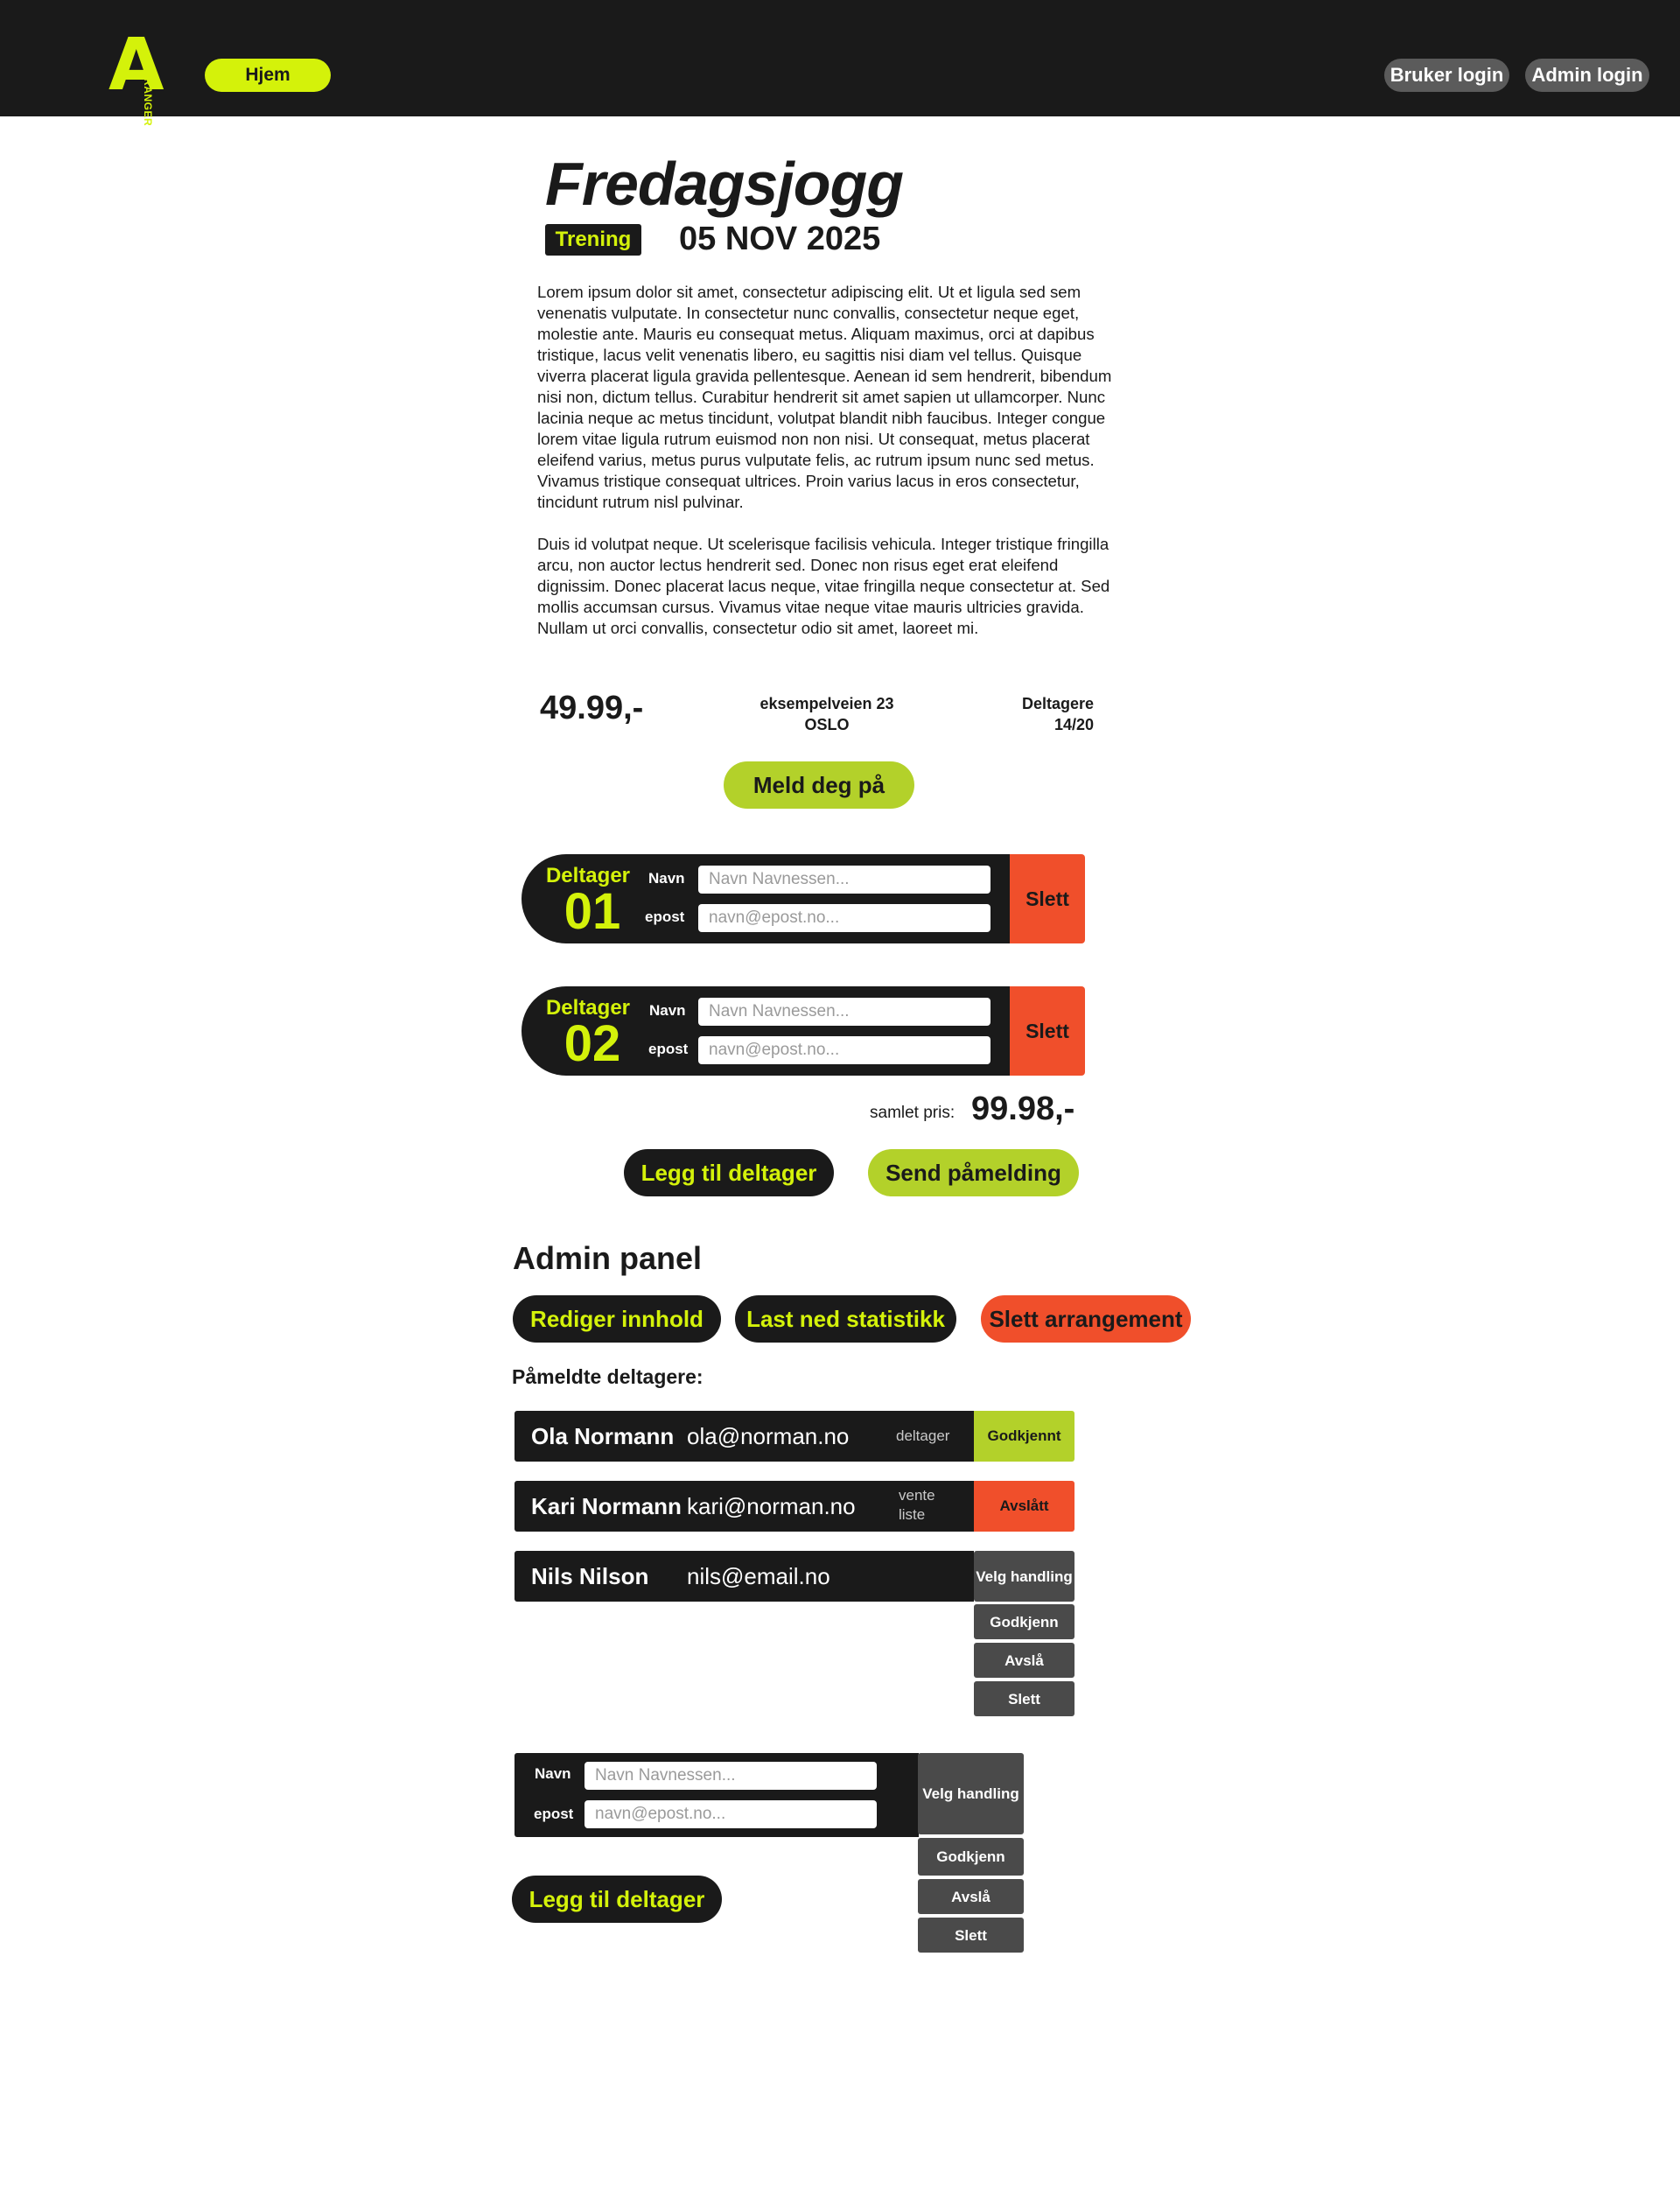  What do you see at coordinates (1057, 703) in the screenshot?
I see `participants-label: Deltagere` at bounding box center [1057, 703].